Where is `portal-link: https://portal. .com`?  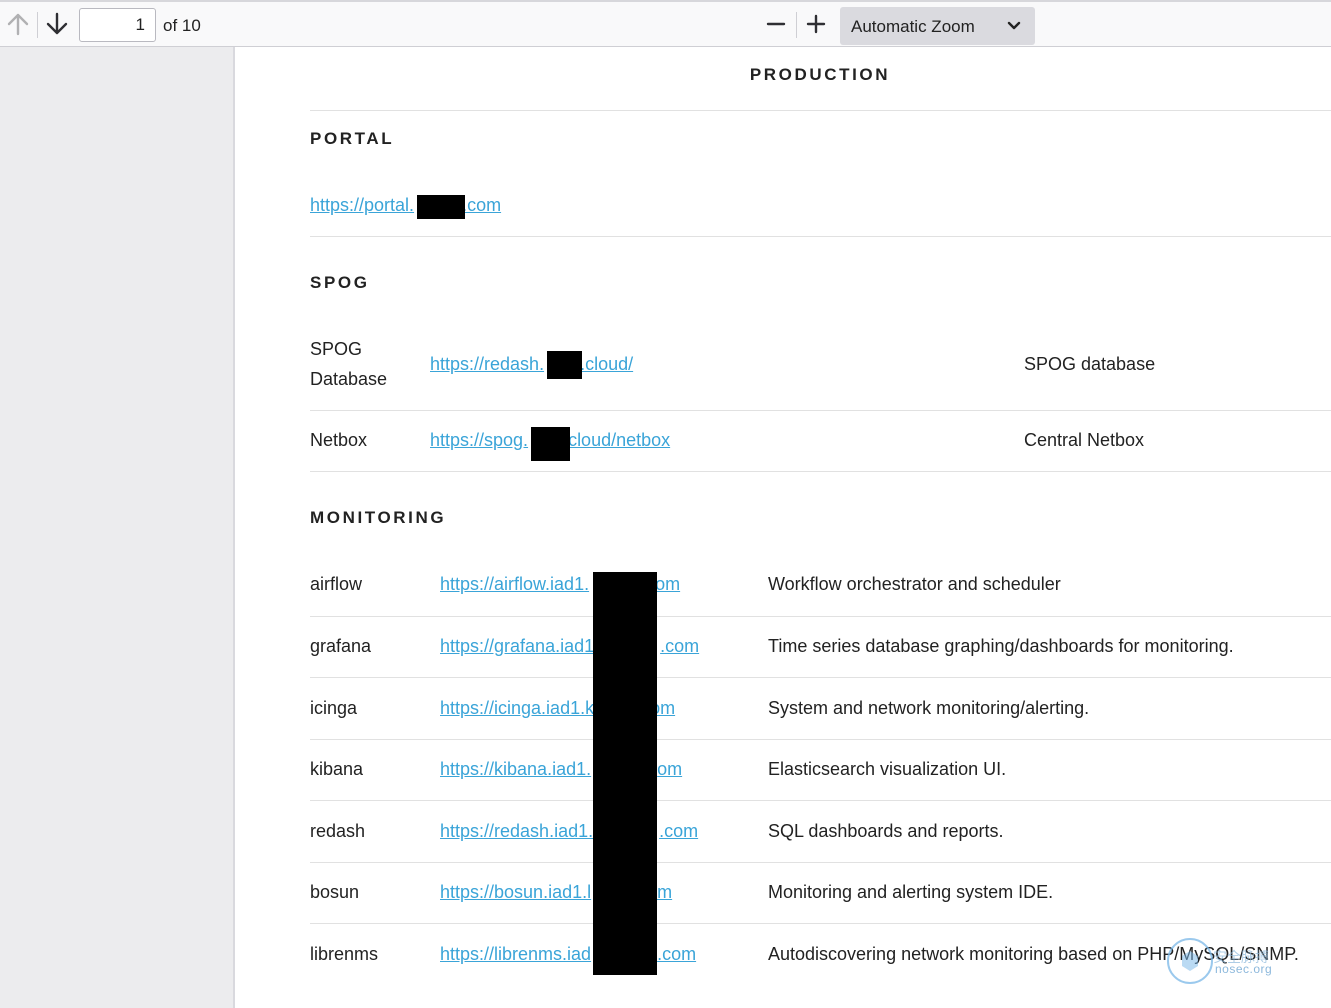
portal-link: https://portal. .com is located at coordinates (405, 205).